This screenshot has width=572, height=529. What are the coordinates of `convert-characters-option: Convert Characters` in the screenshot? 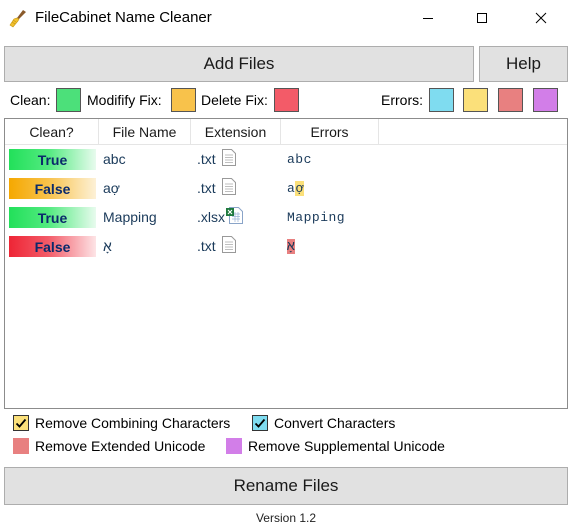 It's located at (323, 423).